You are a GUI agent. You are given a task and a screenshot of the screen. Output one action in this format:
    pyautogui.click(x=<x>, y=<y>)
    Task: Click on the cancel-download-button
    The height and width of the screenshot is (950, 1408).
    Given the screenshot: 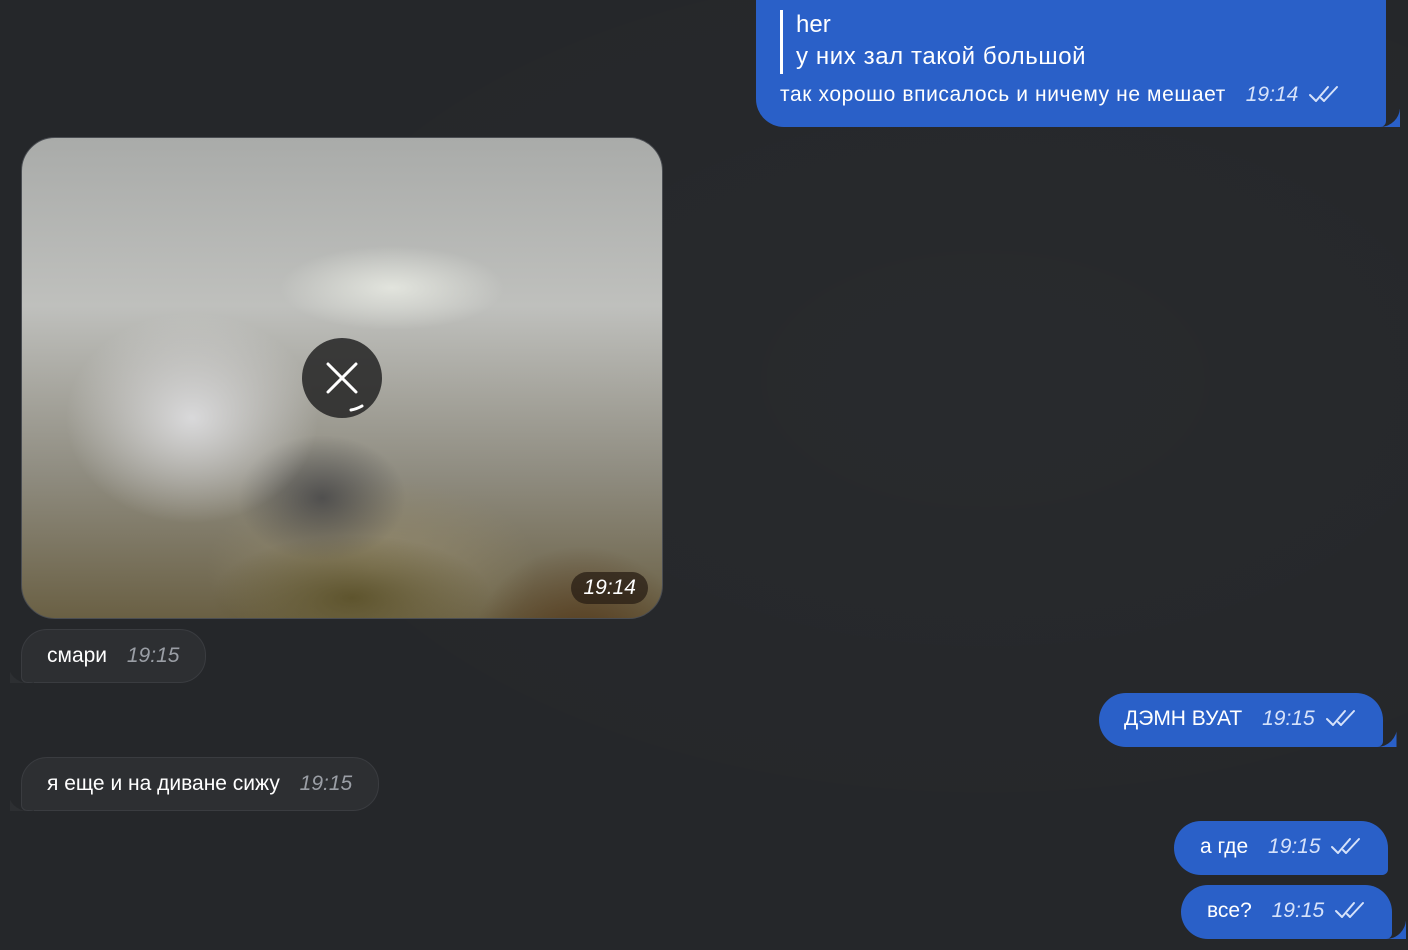 What is the action you would take?
    pyautogui.click(x=342, y=378)
    